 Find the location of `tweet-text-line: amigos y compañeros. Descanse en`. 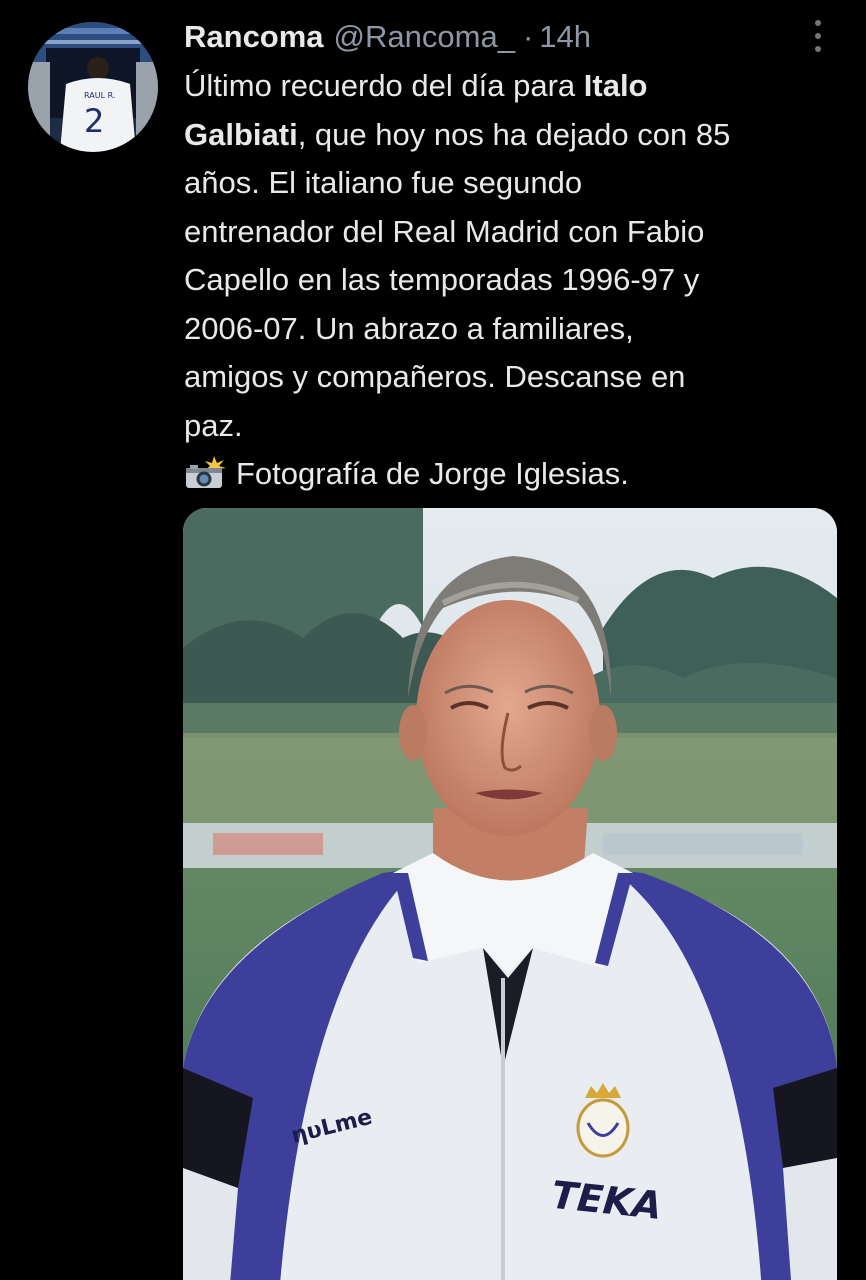

tweet-text-line: amigos y compañeros. Descanse en is located at coordinates (435, 376).